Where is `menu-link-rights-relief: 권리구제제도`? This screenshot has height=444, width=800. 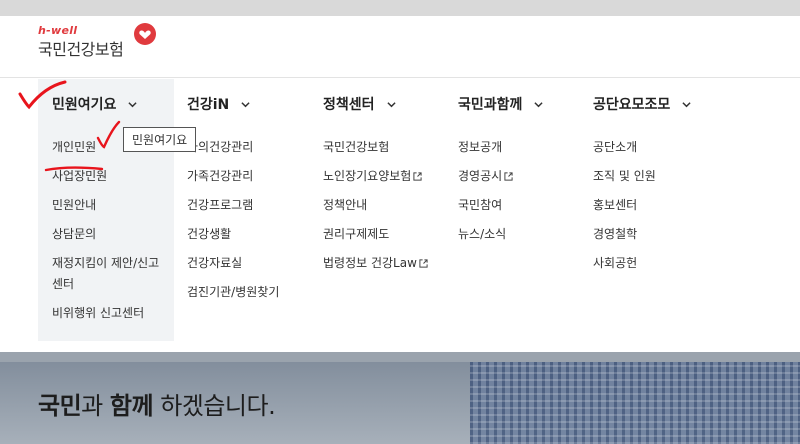 menu-link-rights-relief: 권리구제제도 is located at coordinates (375, 234).